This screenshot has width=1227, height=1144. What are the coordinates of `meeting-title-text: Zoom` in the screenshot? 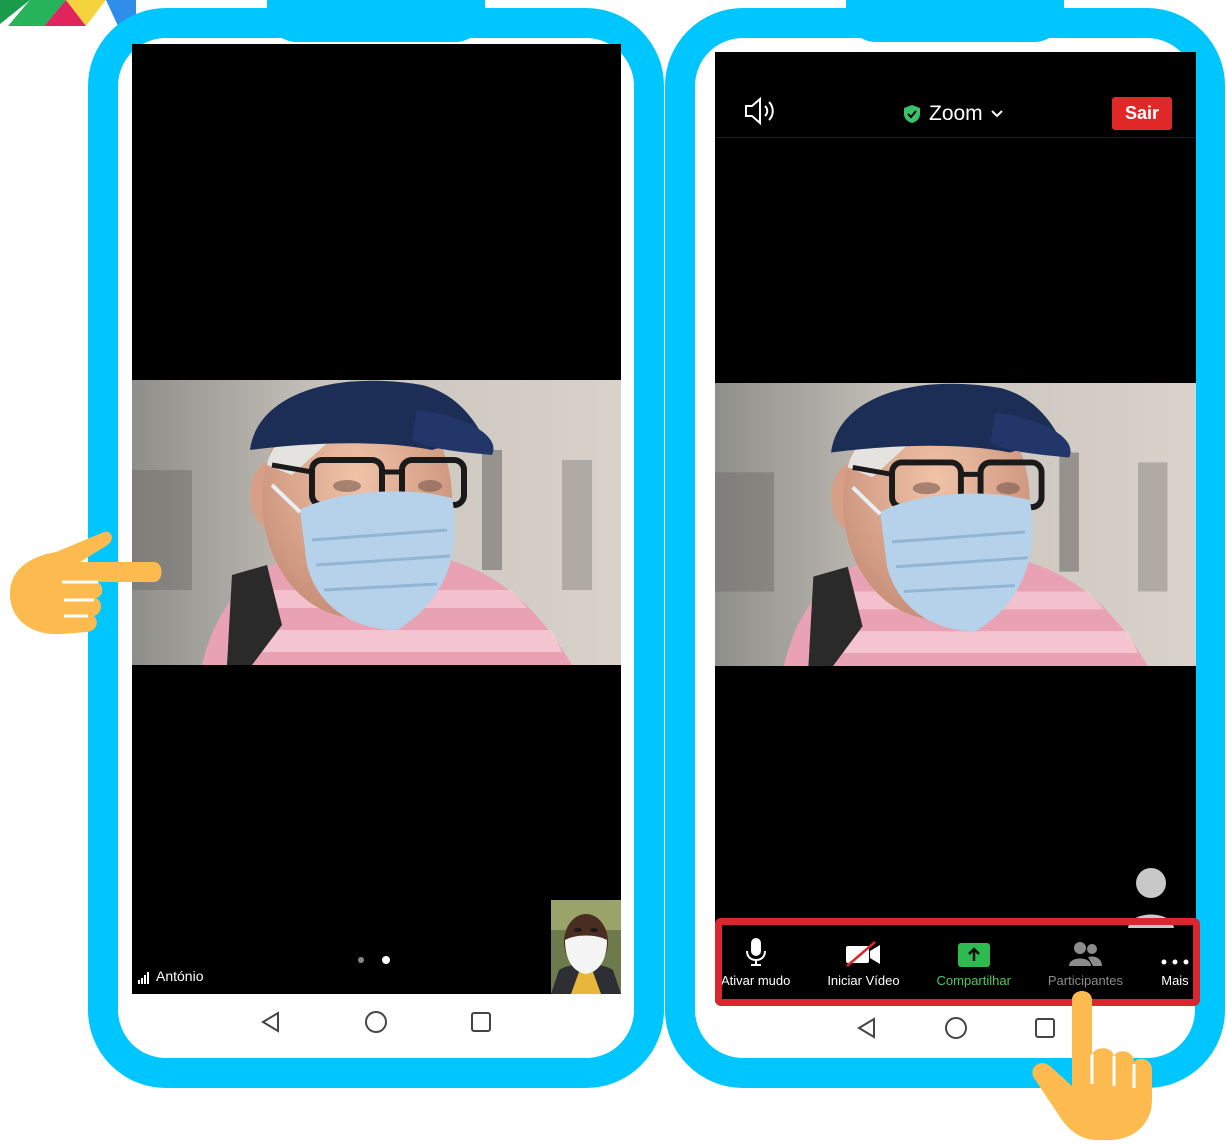 It's located at (956, 113).